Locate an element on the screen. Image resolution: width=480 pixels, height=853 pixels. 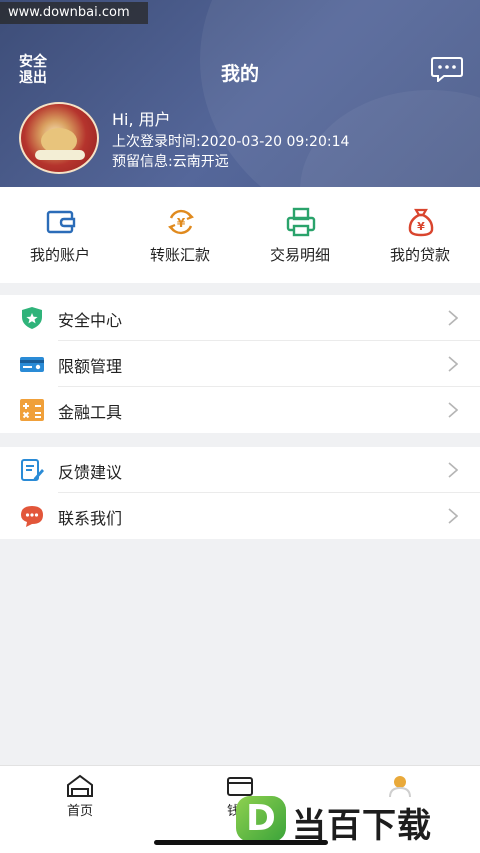
menu-item-label: 安全中心 is located at coordinates (90, 320).